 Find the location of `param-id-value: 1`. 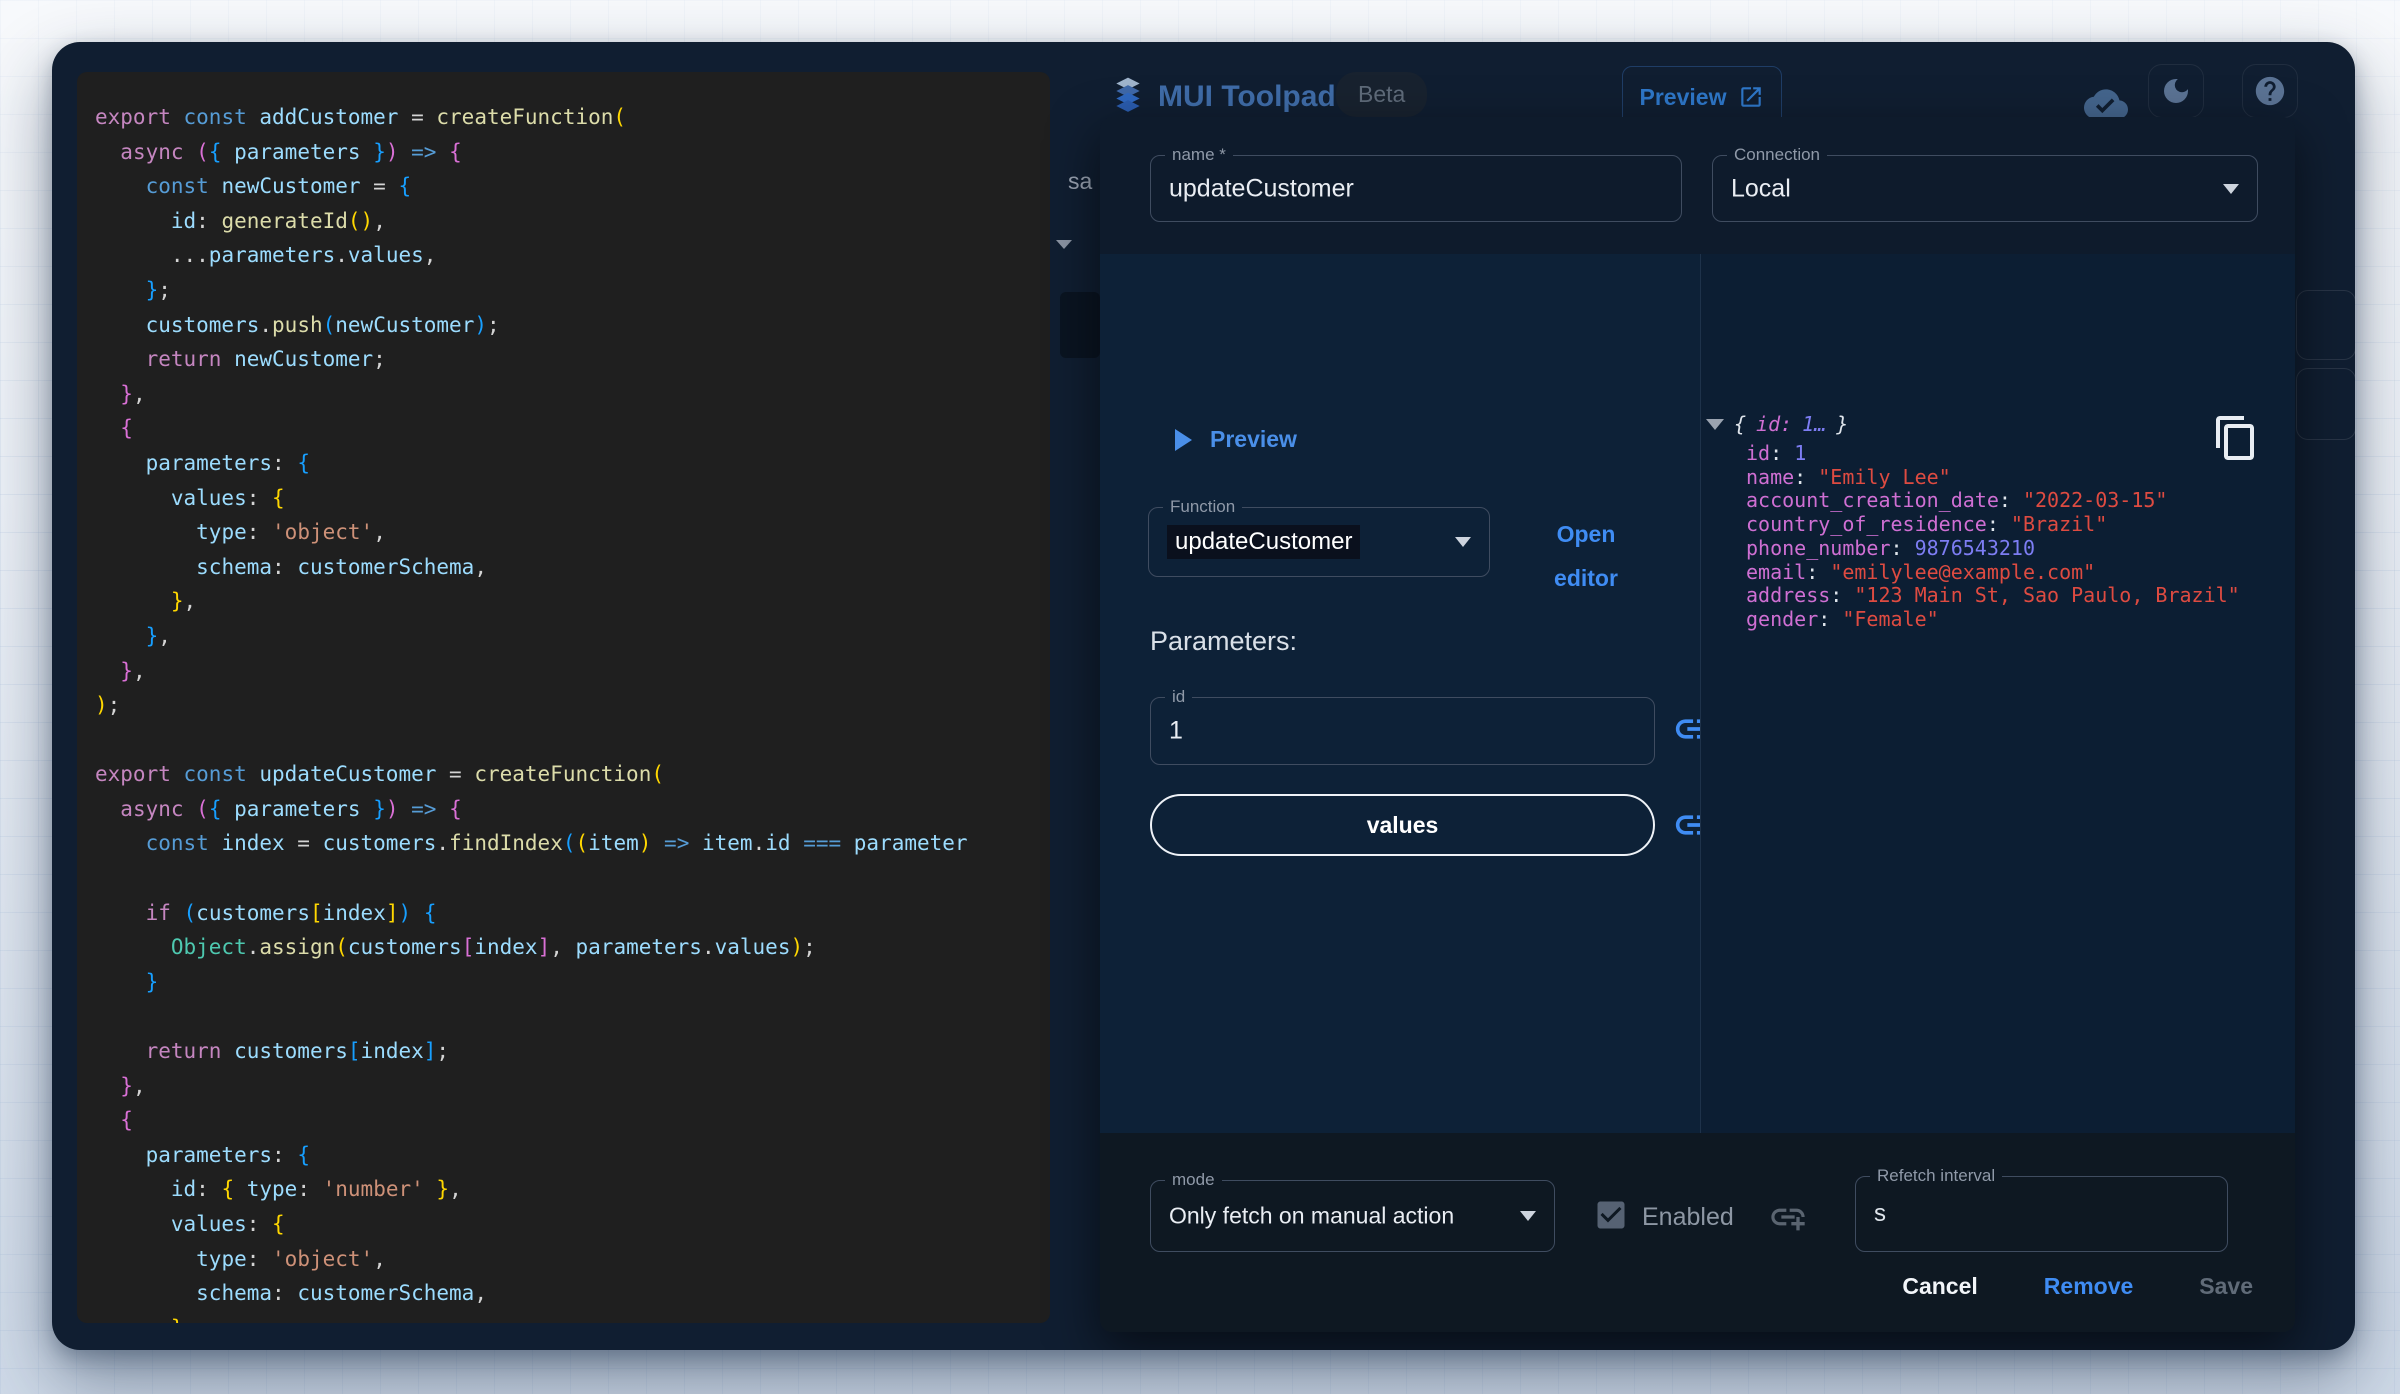

param-id-value: 1 is located at coordinates (1176, 730).